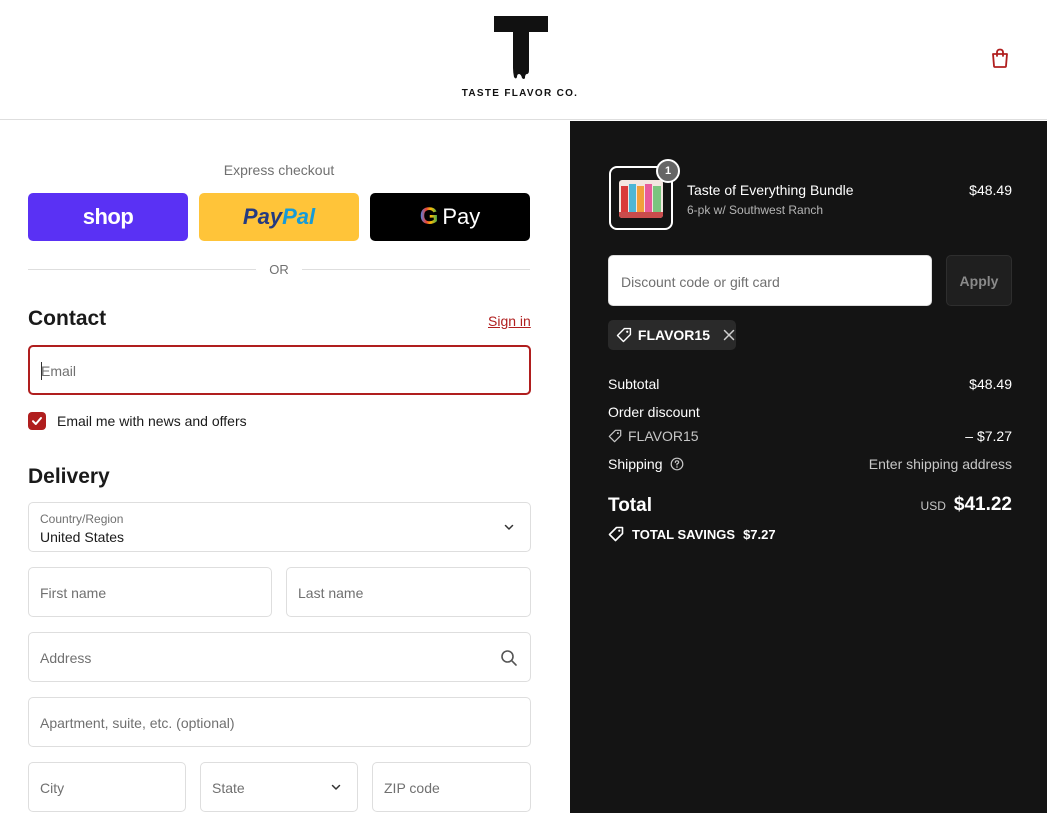  Describe the element at coordinates (755, 210) in the screenshot. I see `product-variant: 6-pk w/ Southwest Ranch` at that location.